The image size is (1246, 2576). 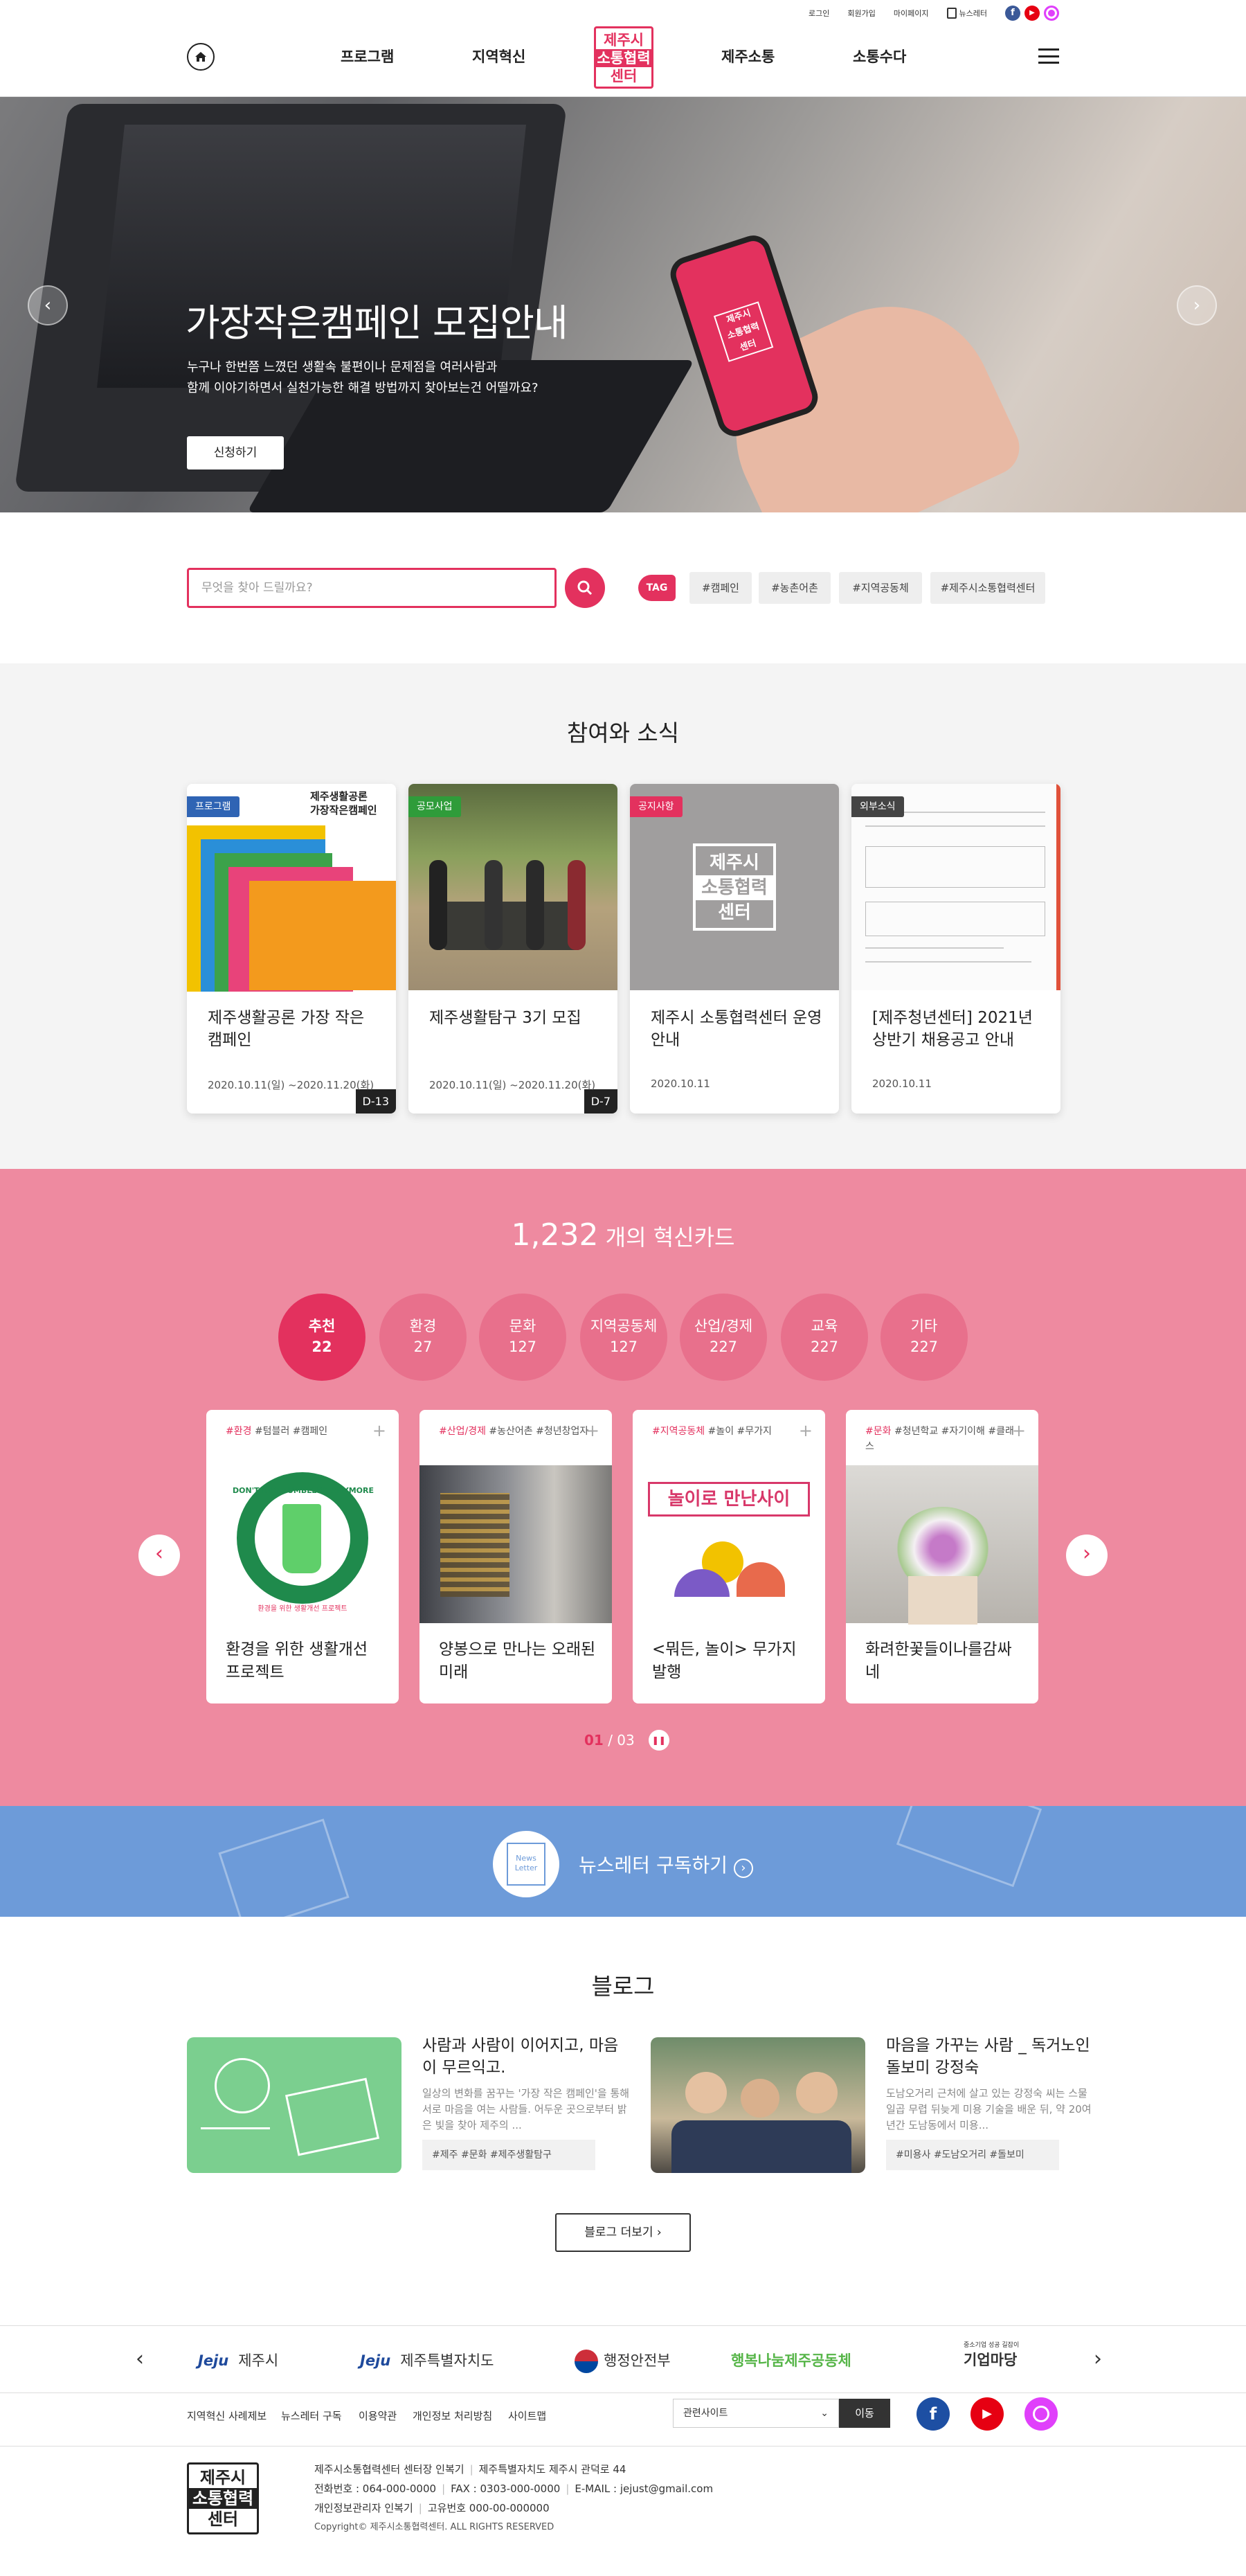 I want to click on facebook-icon: f, so click(x=933, y=2414).